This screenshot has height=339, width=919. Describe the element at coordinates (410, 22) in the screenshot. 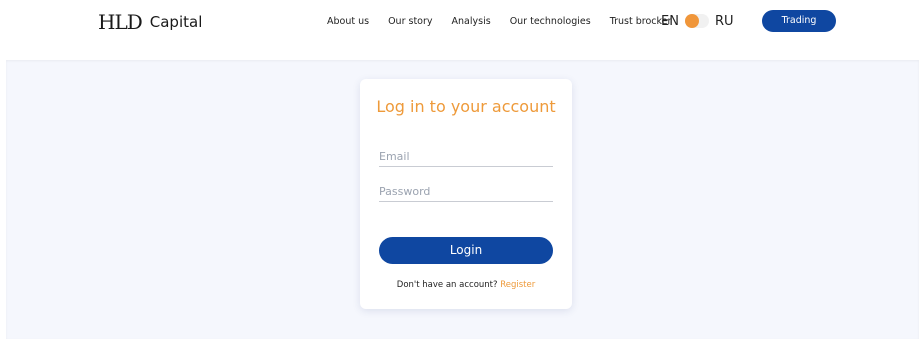

I see `nav-our-story: Our story` at that location.